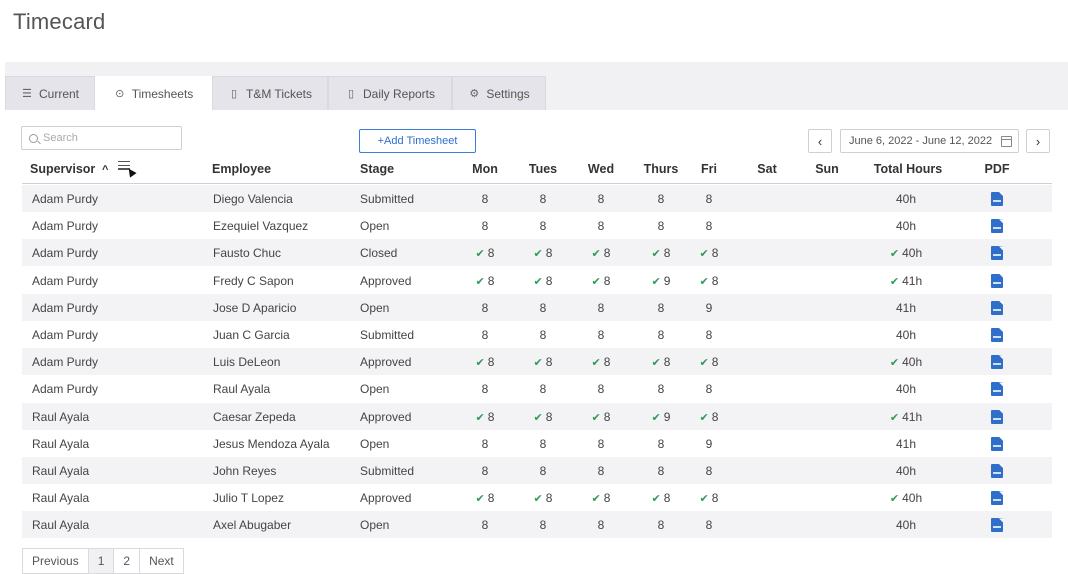  I want to click on next-week-button: ›, so click(1038, 141).